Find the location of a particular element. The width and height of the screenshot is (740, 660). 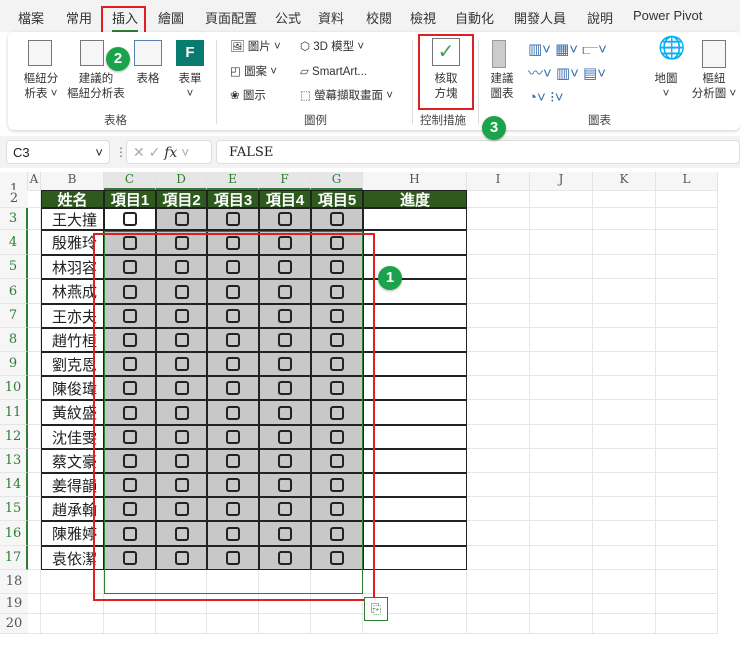

name-cell: 王大撞 is located at coordinates (72, 219).